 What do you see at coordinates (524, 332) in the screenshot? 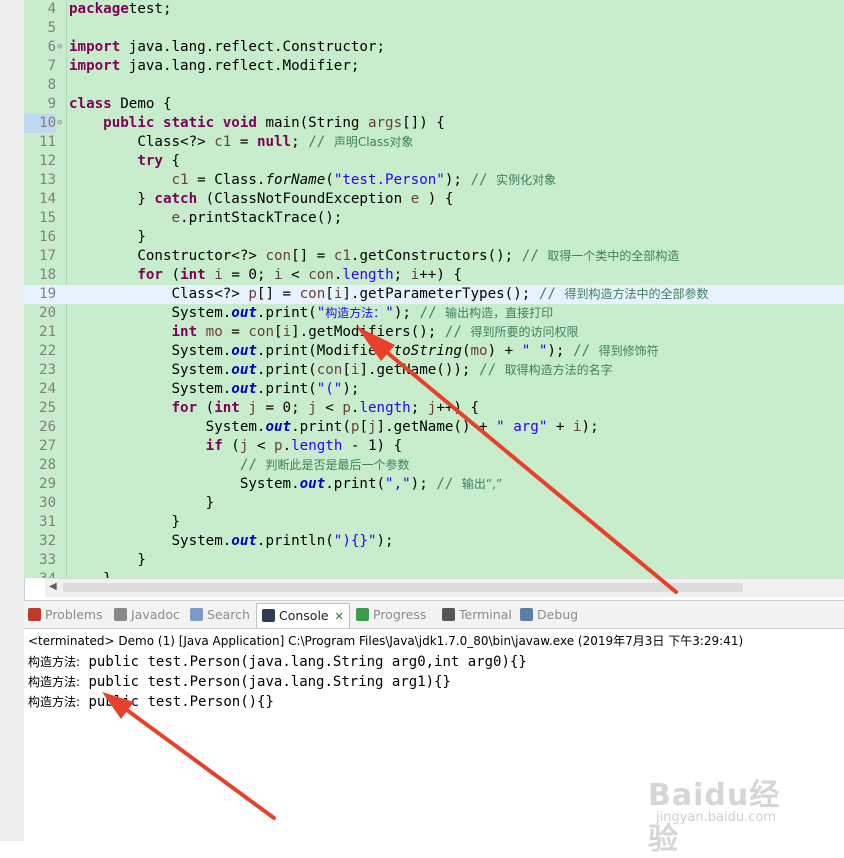
I see `code-token: 得到所要的访问权限` at bounding box center [524, 332].